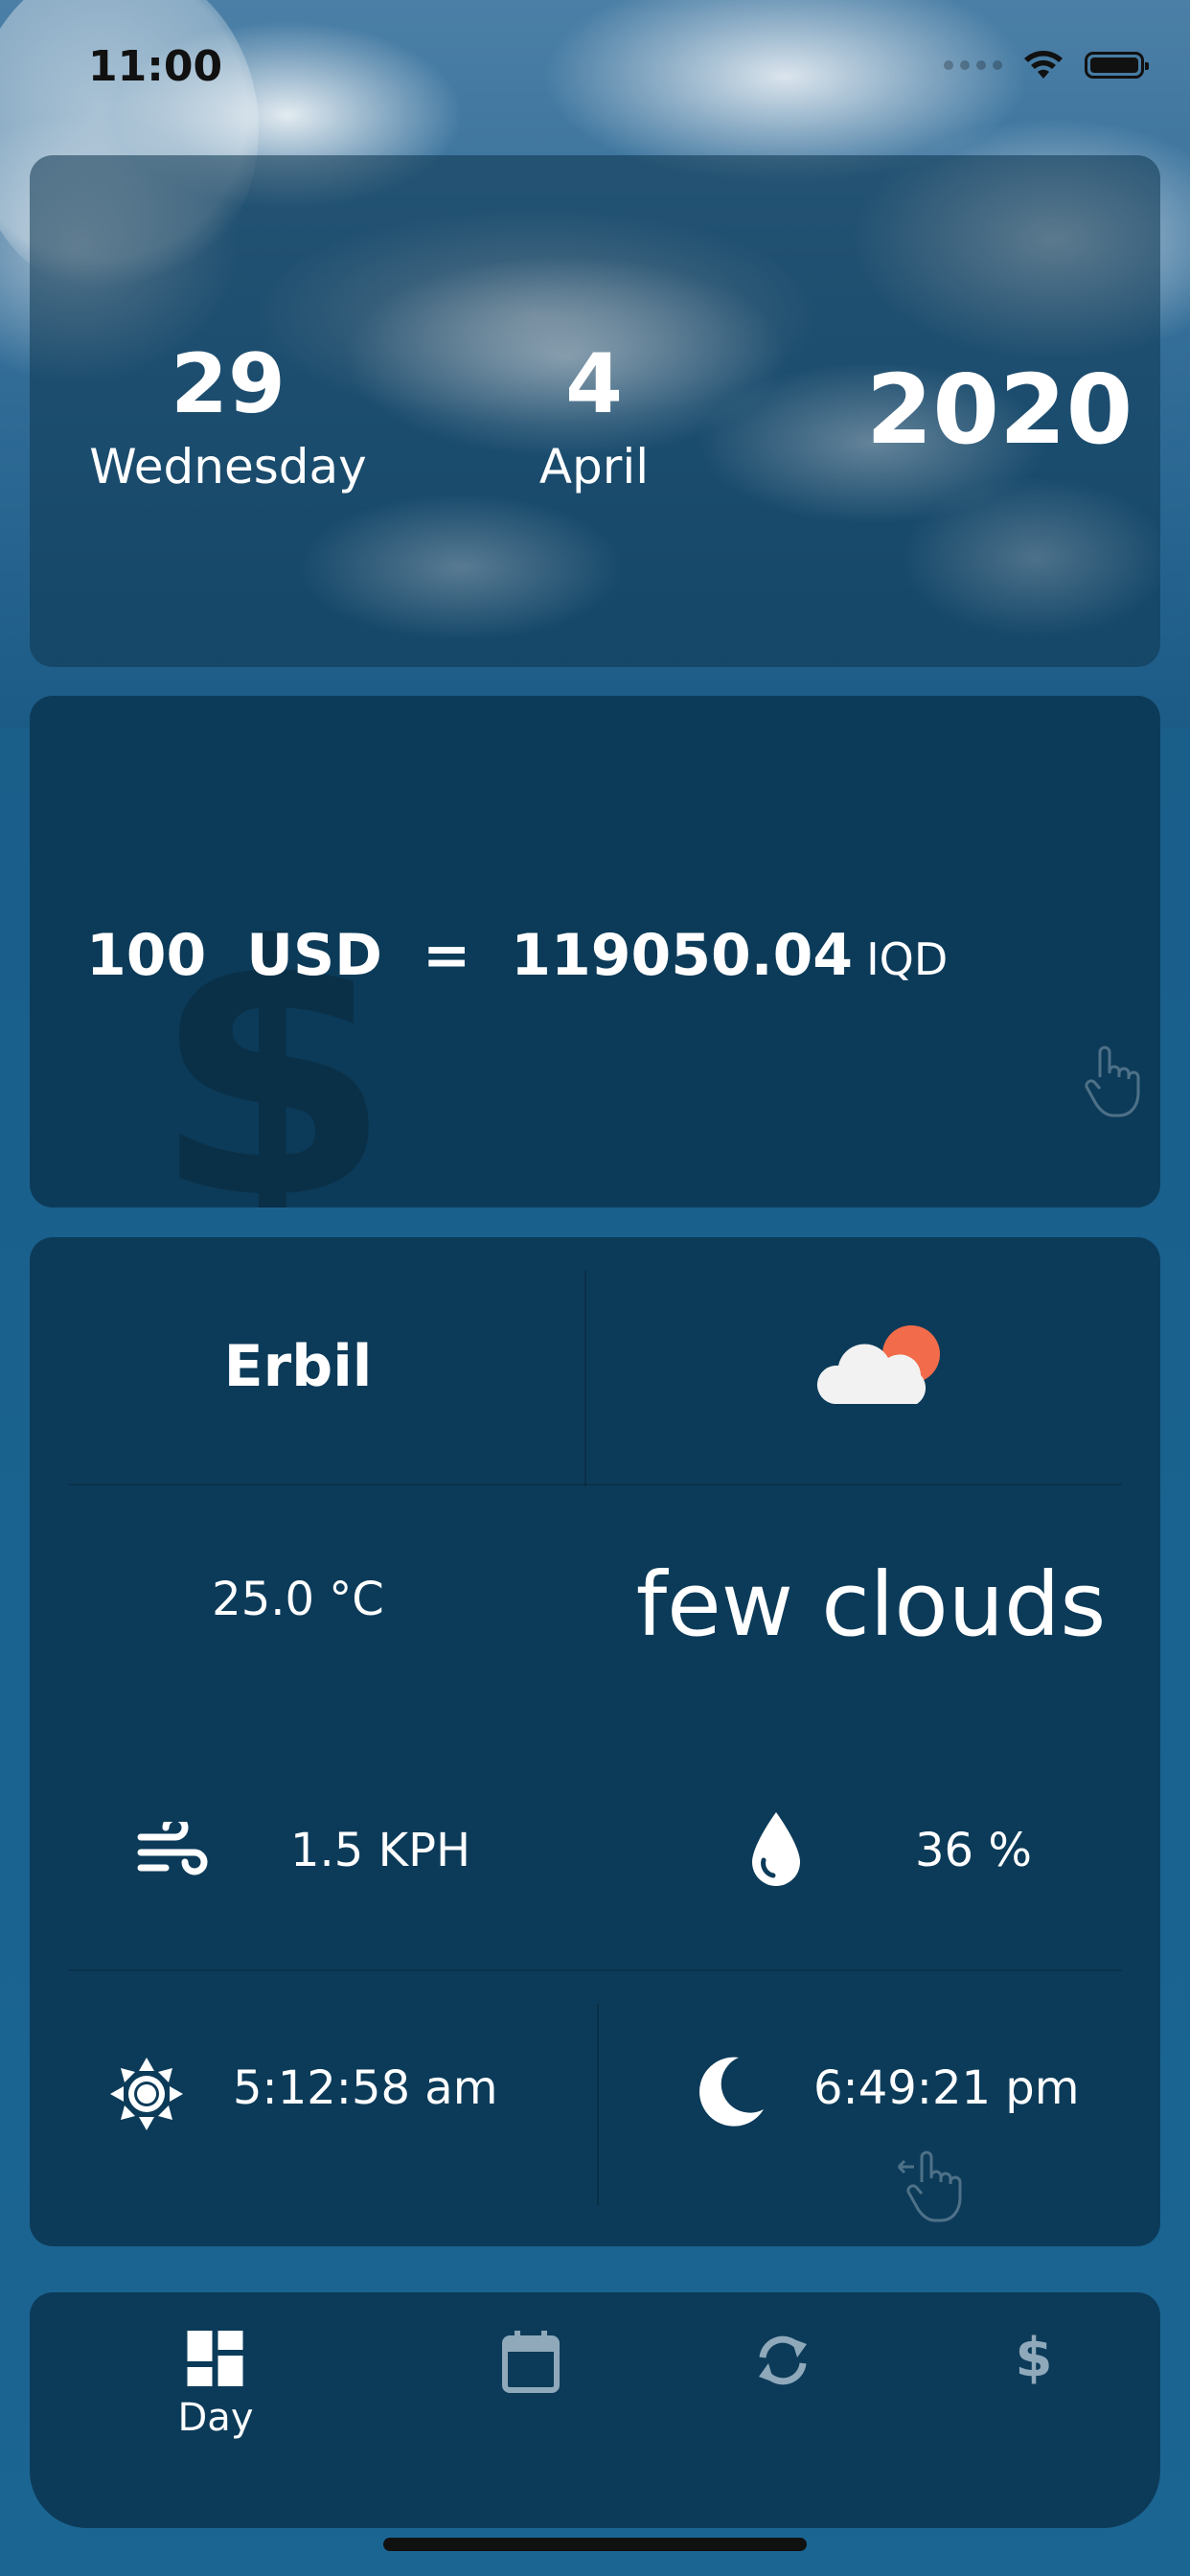 The height and width of the screenshot is (2576, 1190). What do you see at coordinates (229, 384) in the screenshot?
I see `day-number: 29` at bounding box center [229, 384].